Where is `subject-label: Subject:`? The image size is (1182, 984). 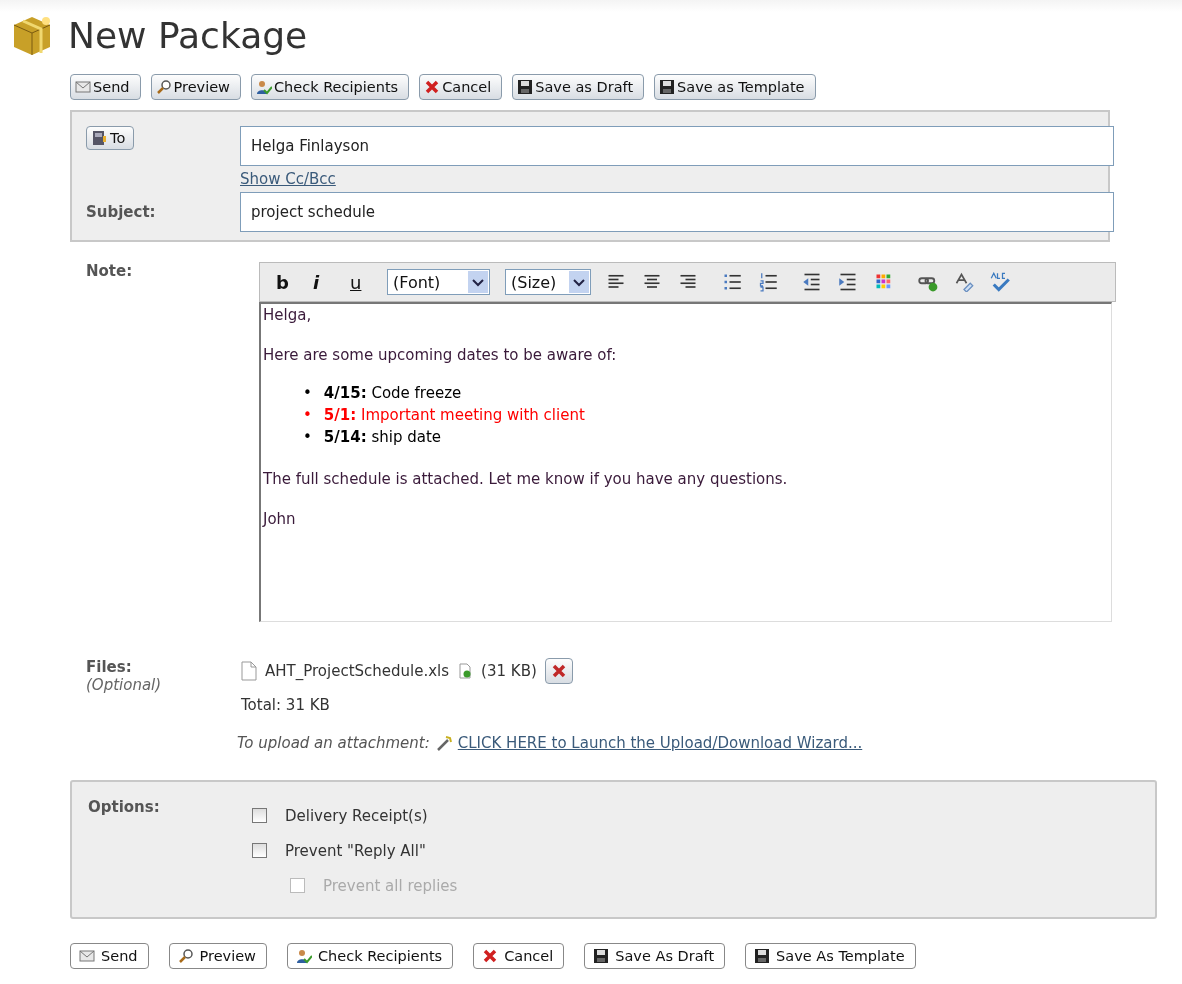
subject-label: Subject: is located at coordinates (121, 212).